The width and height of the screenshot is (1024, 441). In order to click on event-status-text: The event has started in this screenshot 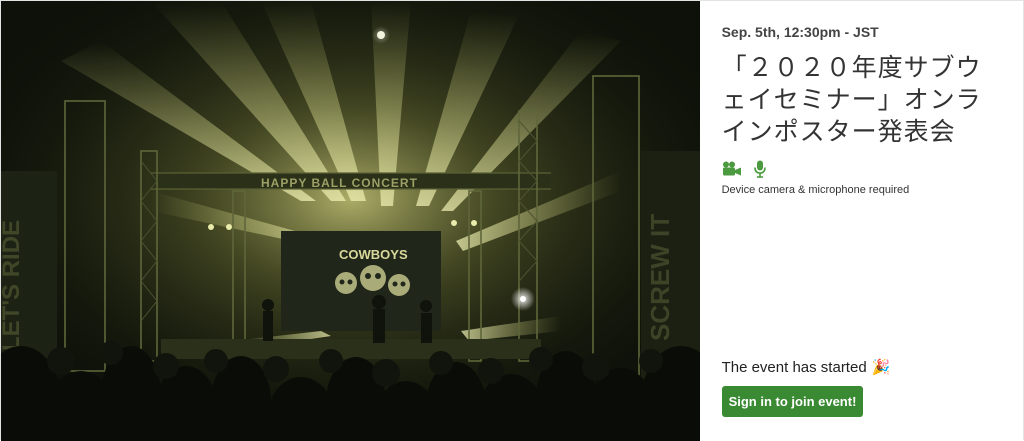, I will do `click(794, 367)`.